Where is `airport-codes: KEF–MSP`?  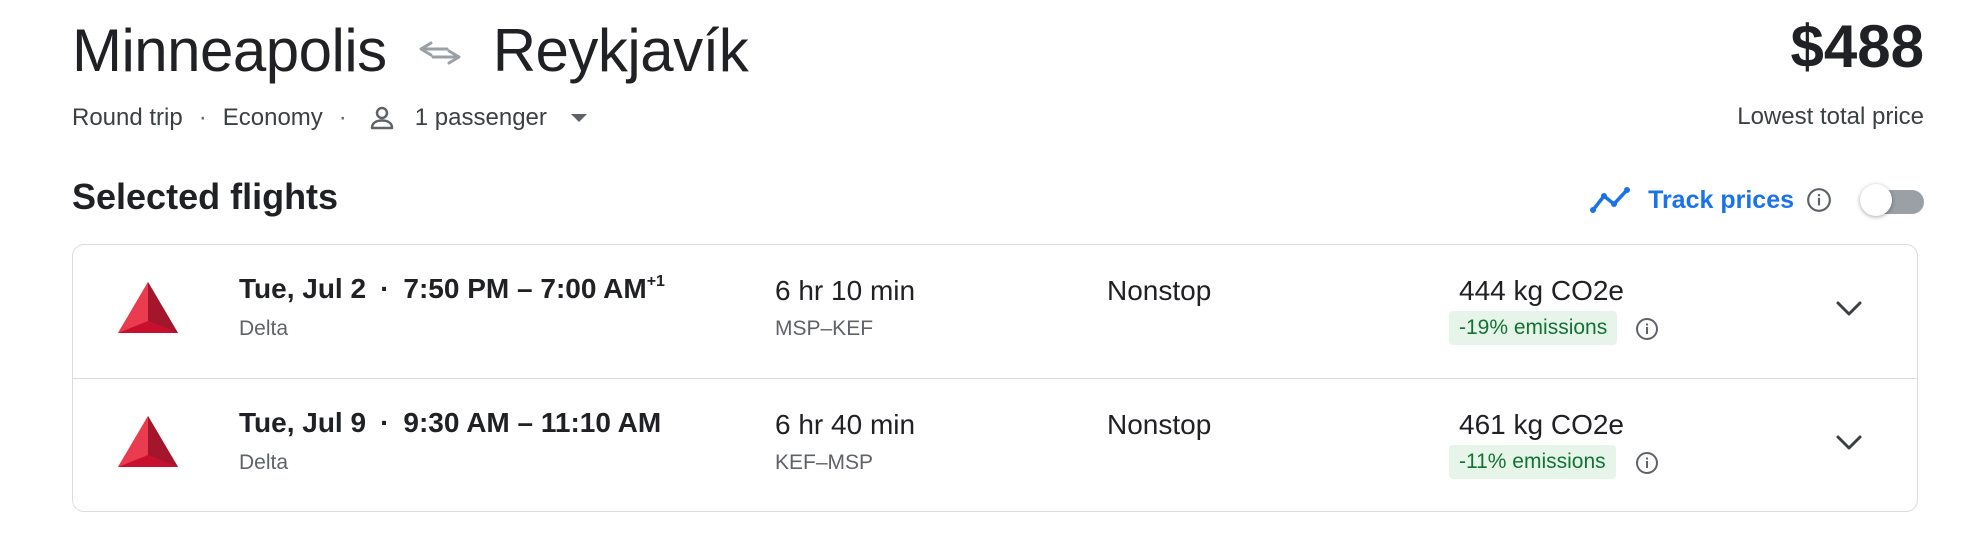 airport-codes: KEF–MSP is located at coordinates (824, 462).